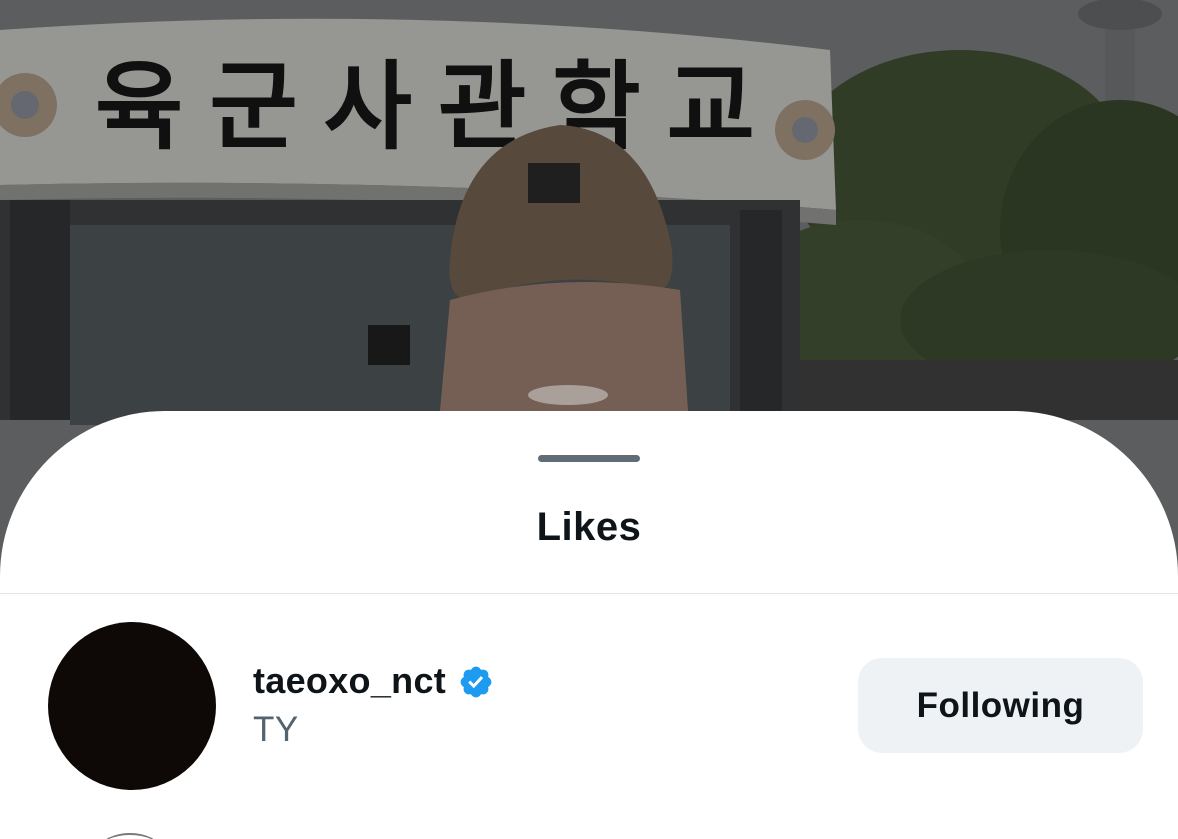 This screenshot has width=1178, height=839. I want to click on user-handle: TY, so click(276, 729).